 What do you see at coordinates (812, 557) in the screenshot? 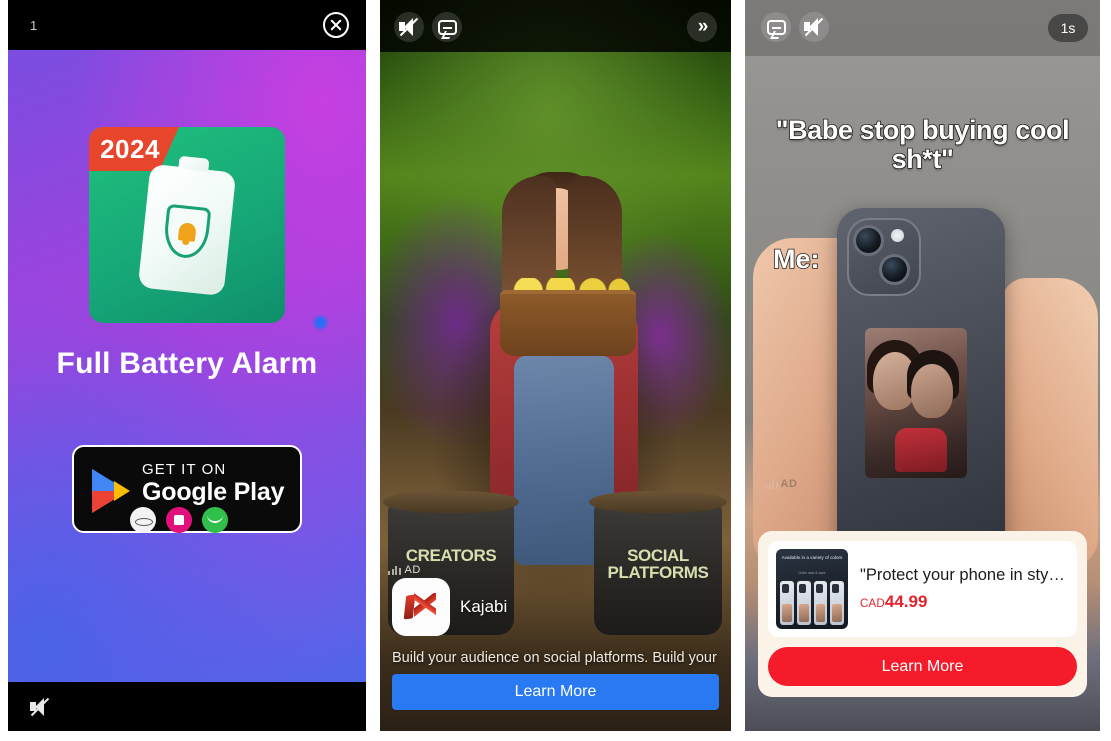
I see `thumbnail-headline: Available in a variety of colors` at bounding box center [812, 557].